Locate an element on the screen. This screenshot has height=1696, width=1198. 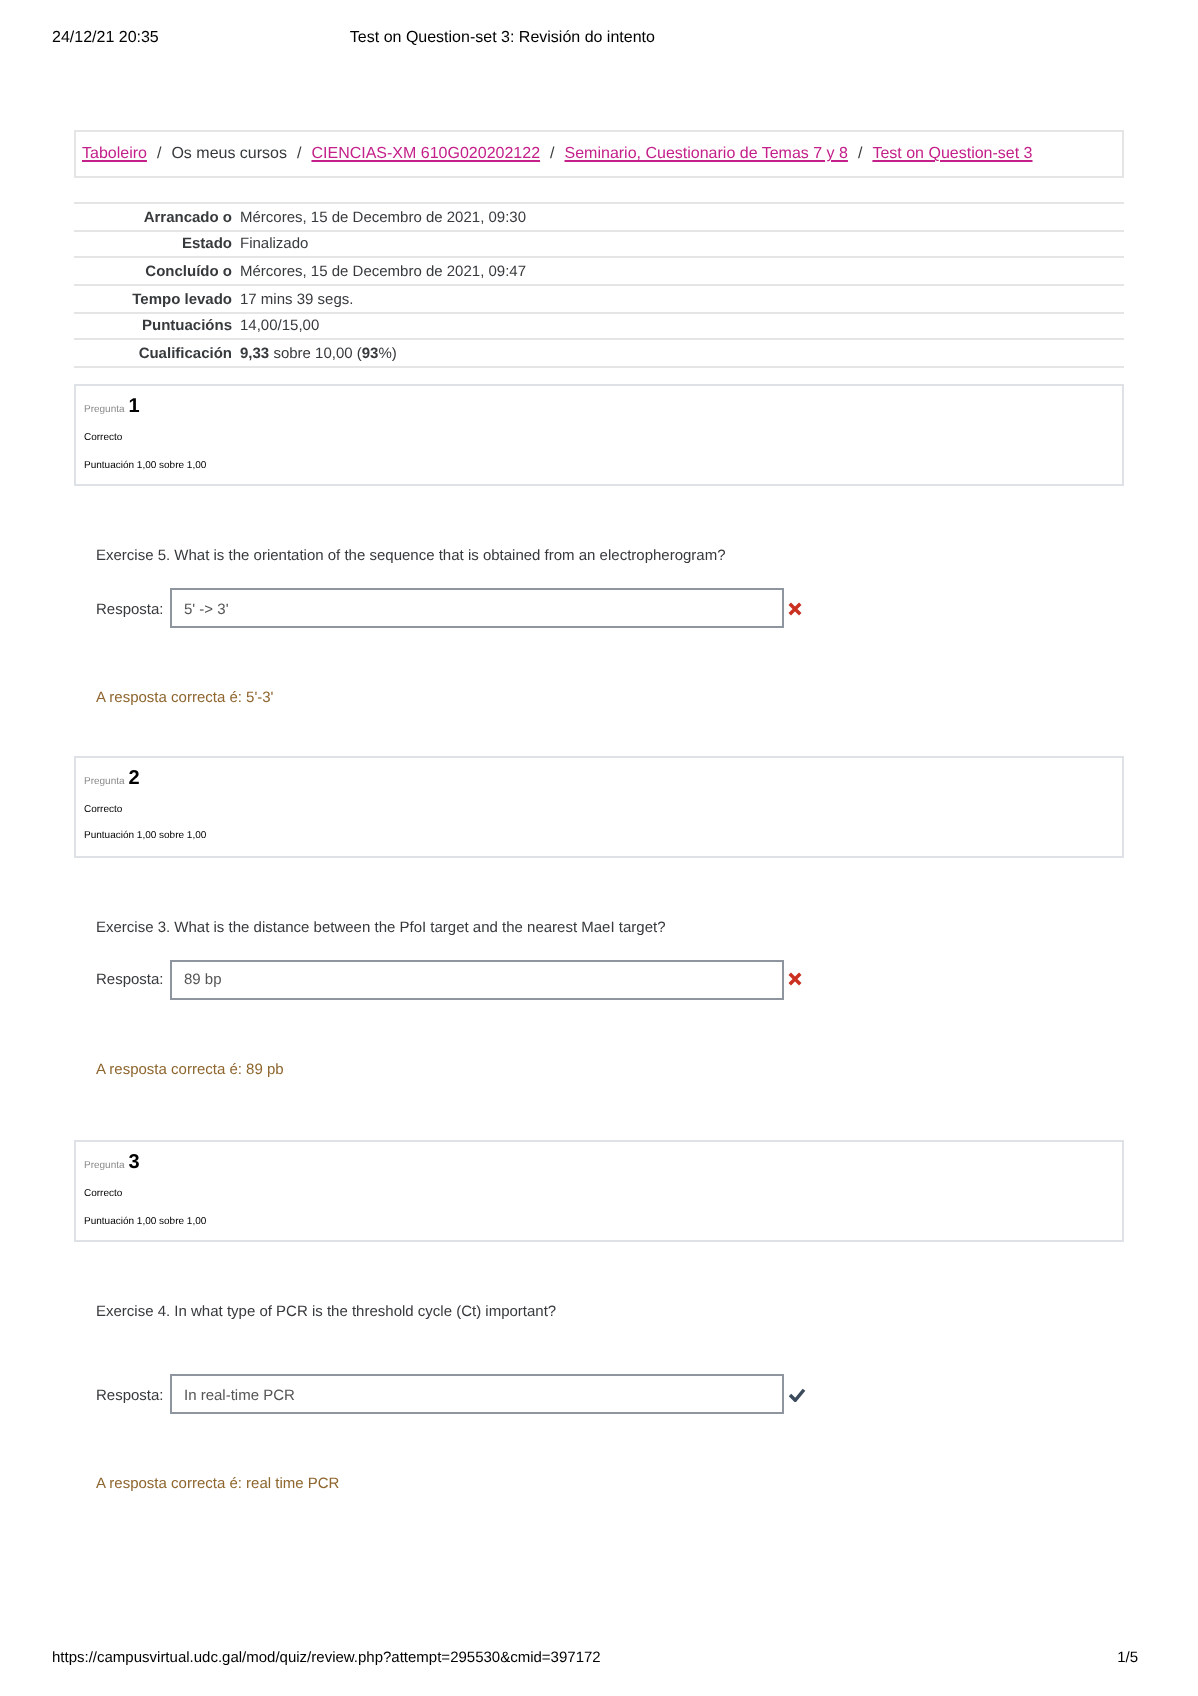
question-number: 3 is located at coordinates (134, 1164).